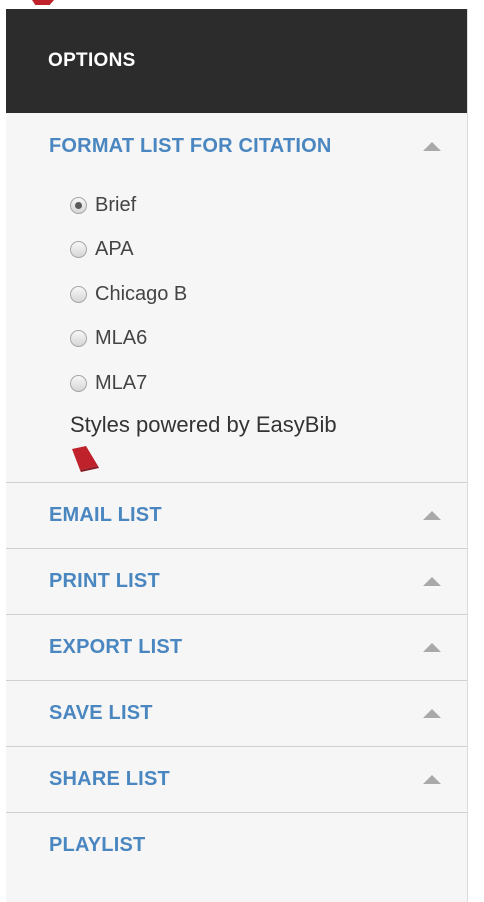 This screenshot has width=484, height=902. What do you see at coordinates (43, 2) in the screenshot?
I see `top-edge-mark` at bounding box center [43, 2].